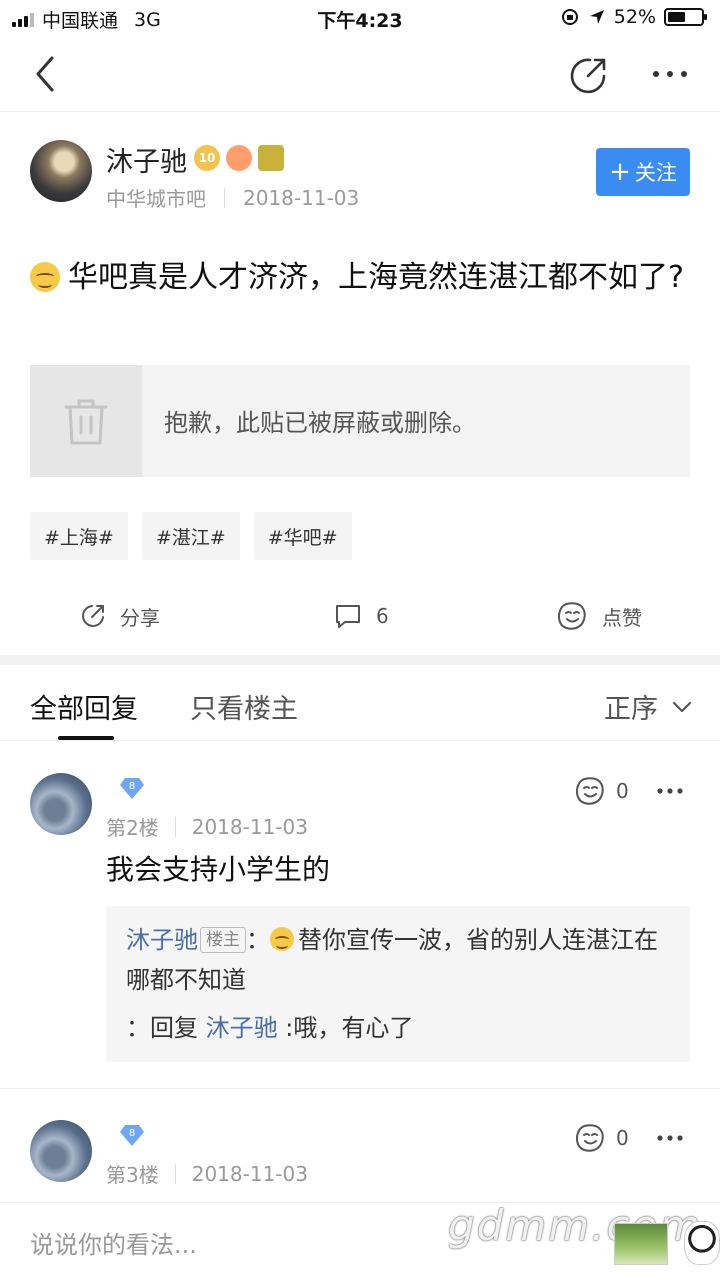 Image resolution: width=720 pixels, height=1280 pixels. Describe the element at coordinates (146, 159) in the screenshot. I see `author-name: 沐子驰` at that location.